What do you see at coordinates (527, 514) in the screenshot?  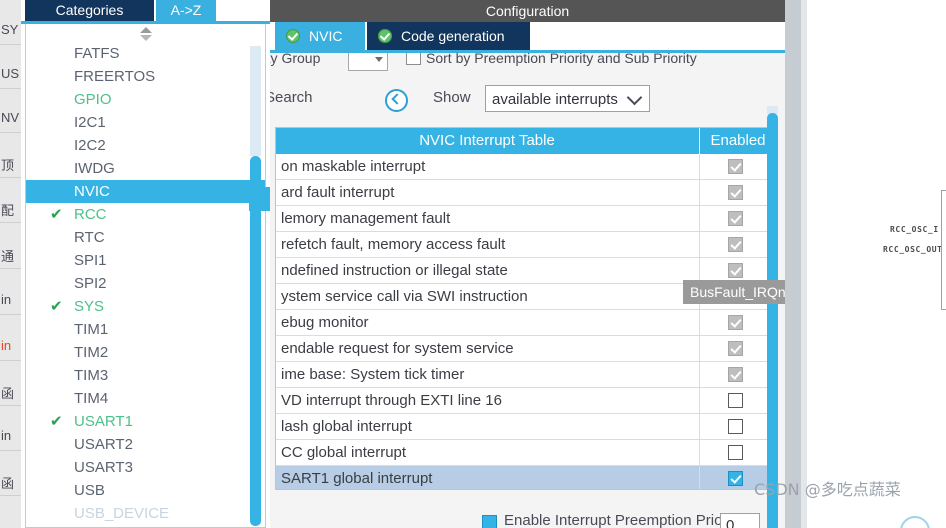 I see `enable-preemption-priority-row: Enable Interrupt Preemption Priority 0` at bounding box center [527, 514].